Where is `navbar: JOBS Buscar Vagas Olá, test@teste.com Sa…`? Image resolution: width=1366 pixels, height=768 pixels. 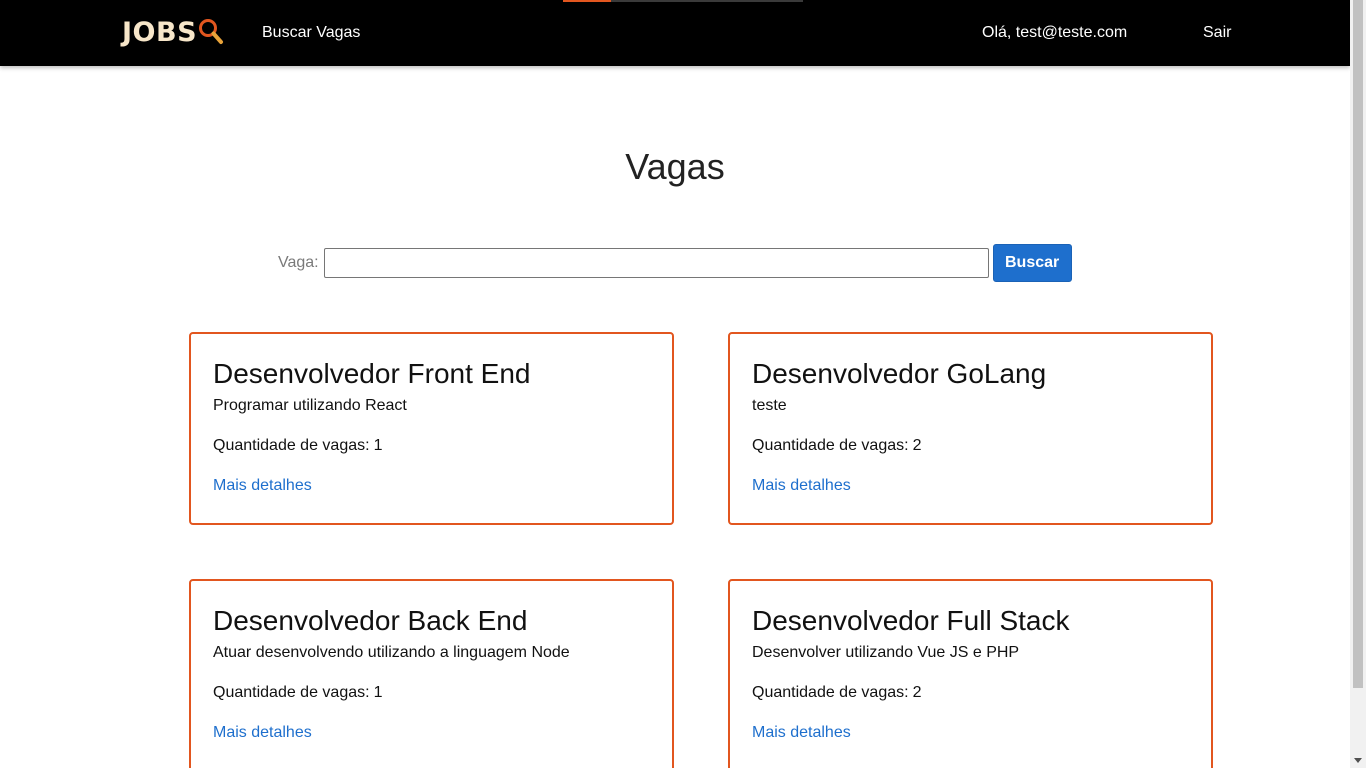 navbar: JOBS Buscar Vagas Olá, test@teste.com Sa… is located at coordinates (675, 33).